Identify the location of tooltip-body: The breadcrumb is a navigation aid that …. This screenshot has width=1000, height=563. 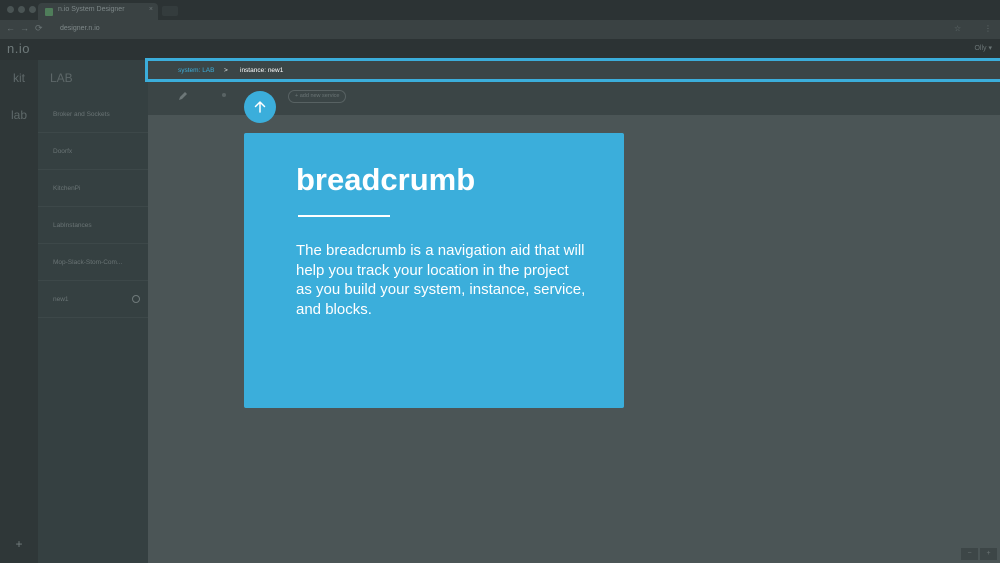
(441, 280).